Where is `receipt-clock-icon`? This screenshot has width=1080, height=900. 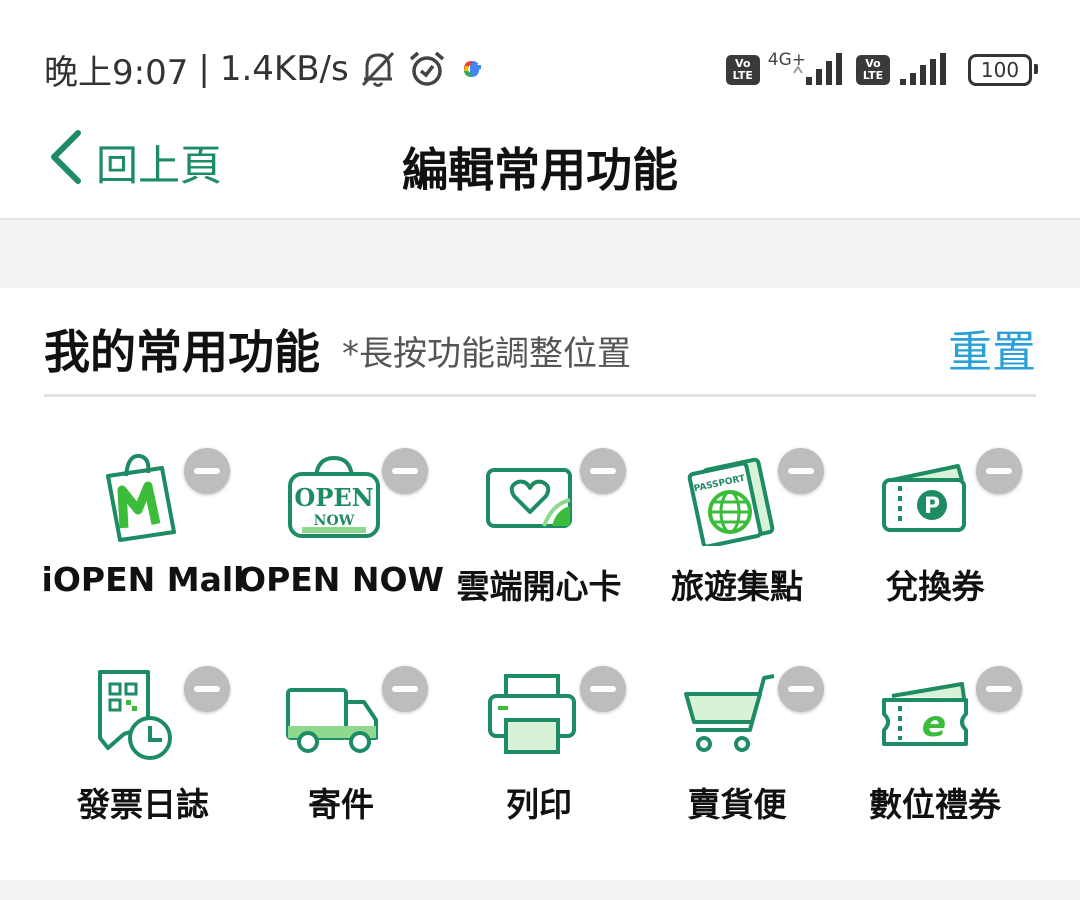
receipt-clock-icon is located at coordinates (136, 714).